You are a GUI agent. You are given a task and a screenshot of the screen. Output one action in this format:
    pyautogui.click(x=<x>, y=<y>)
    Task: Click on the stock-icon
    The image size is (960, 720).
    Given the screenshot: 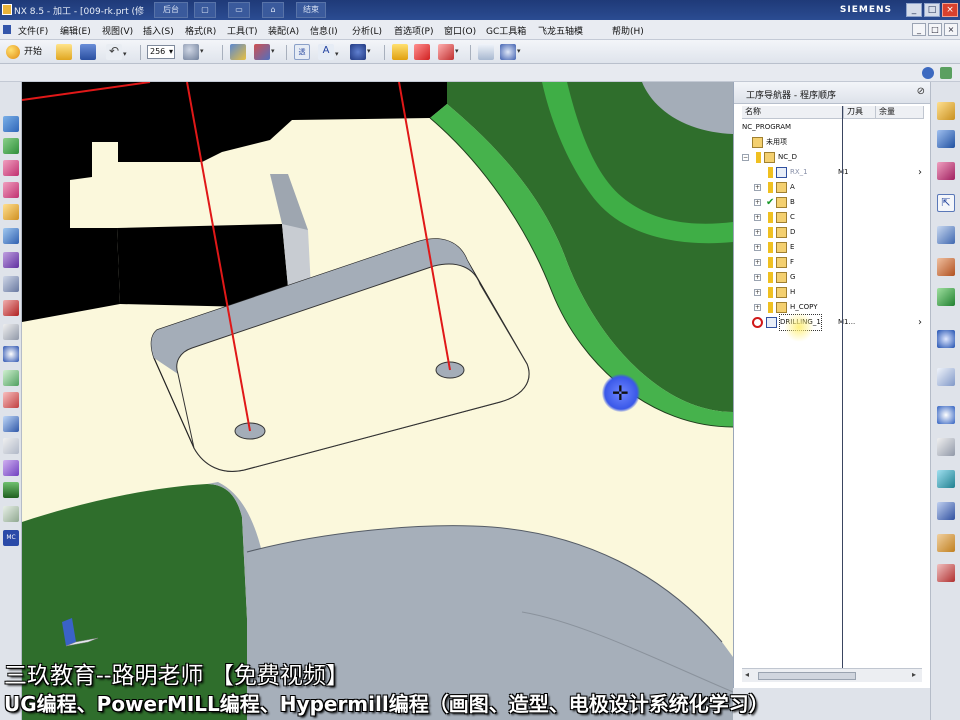 What is the action you would take?
    pyautogui.click(x=11, y=514)
    